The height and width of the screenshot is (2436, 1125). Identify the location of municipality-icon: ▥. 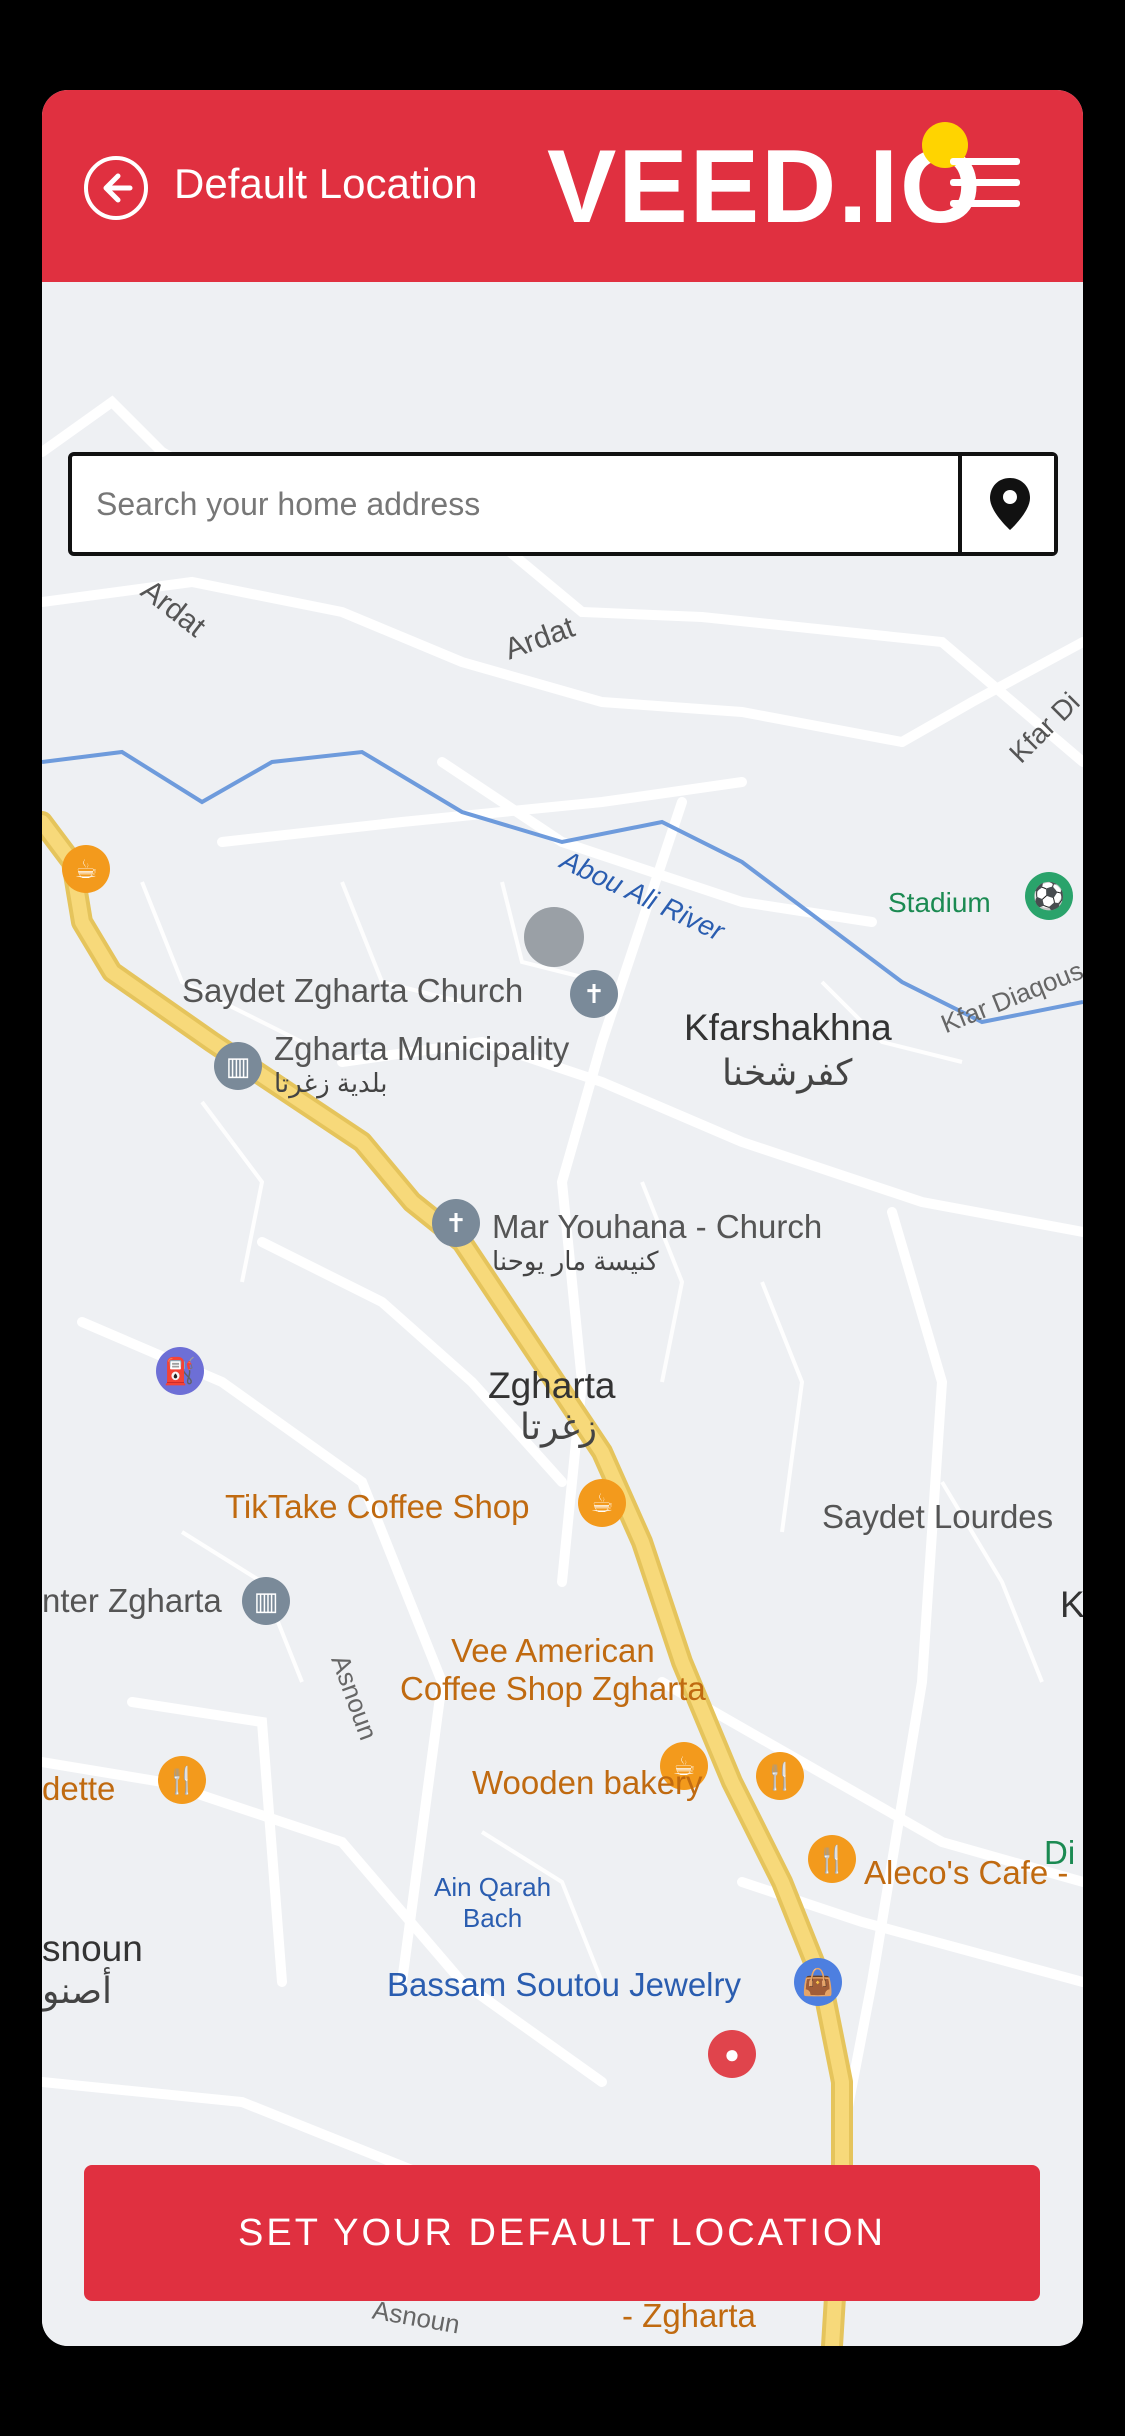
(238, 1066).